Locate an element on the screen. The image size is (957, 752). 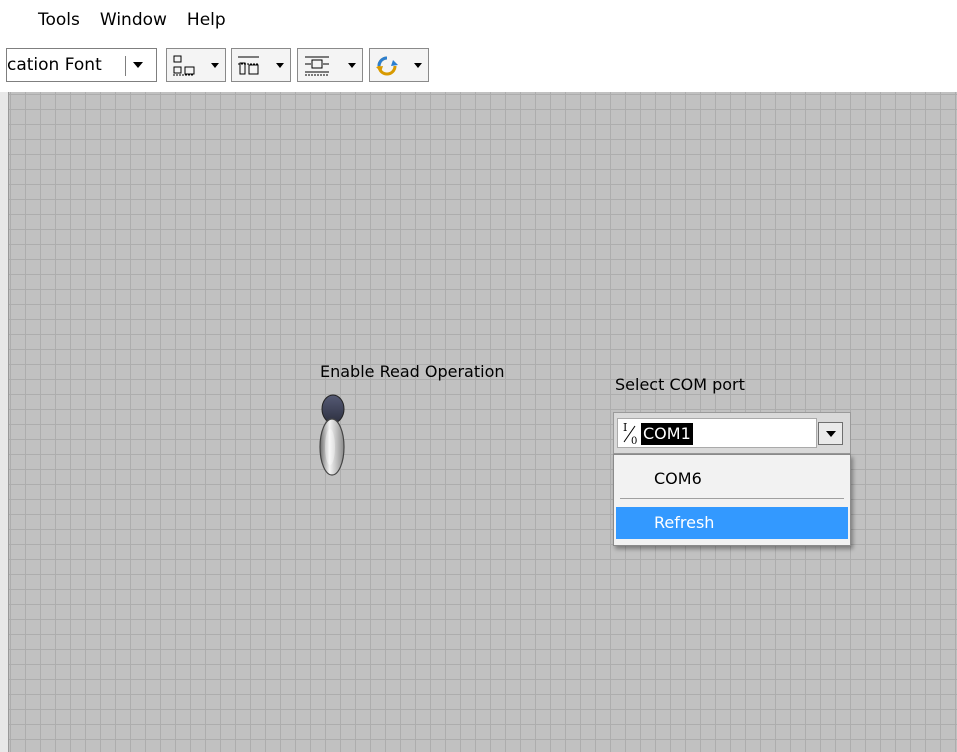
com-port-dropdown-menu: COM6 Refresh is located at coordinates (732, 500).